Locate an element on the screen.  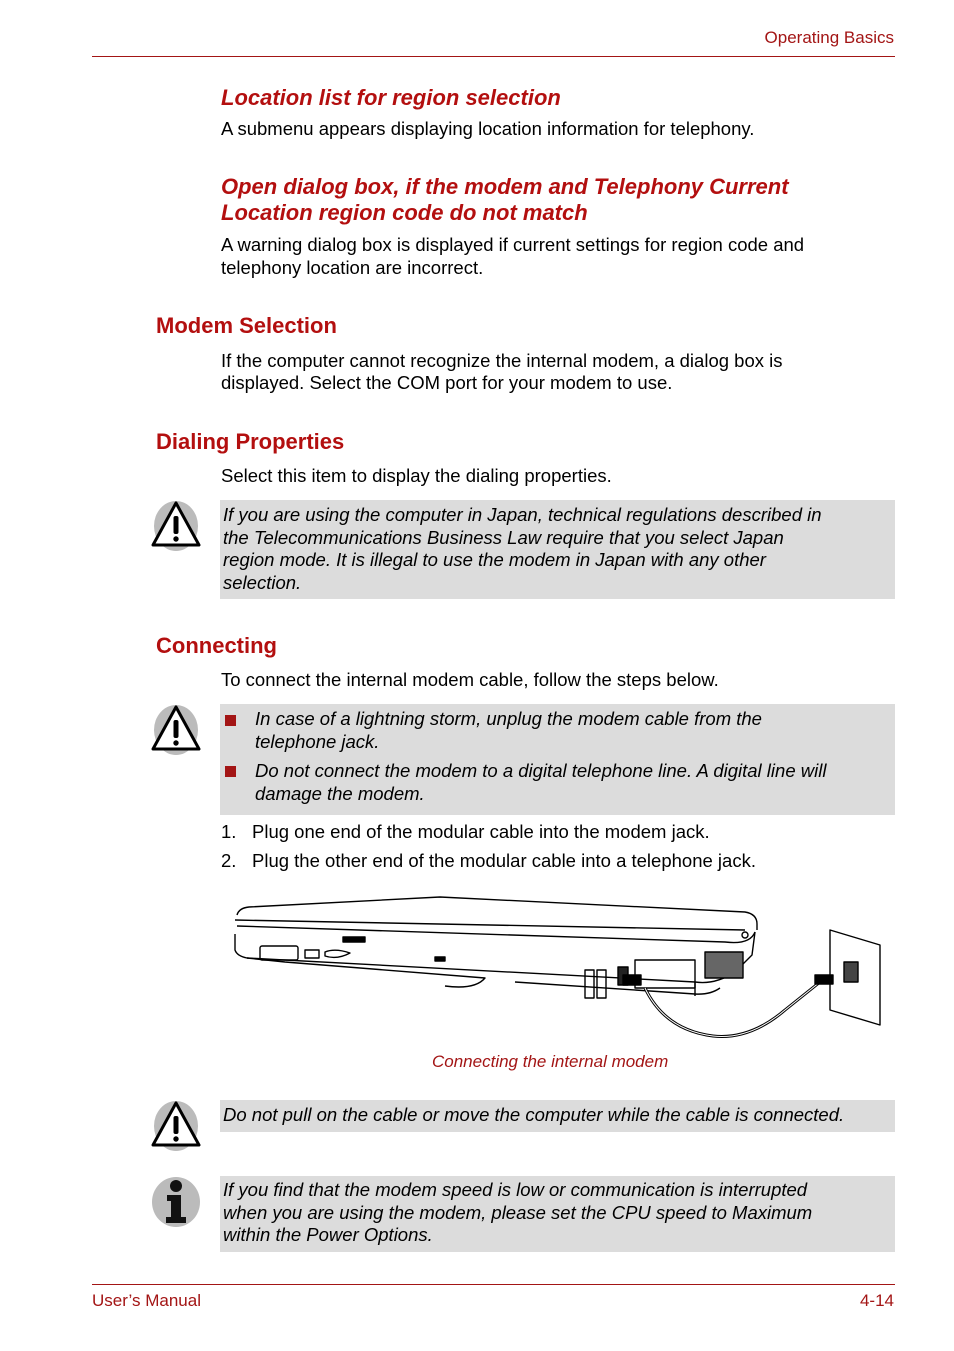
info-line: within the Power Options. is located at coordinates (328, 1234).